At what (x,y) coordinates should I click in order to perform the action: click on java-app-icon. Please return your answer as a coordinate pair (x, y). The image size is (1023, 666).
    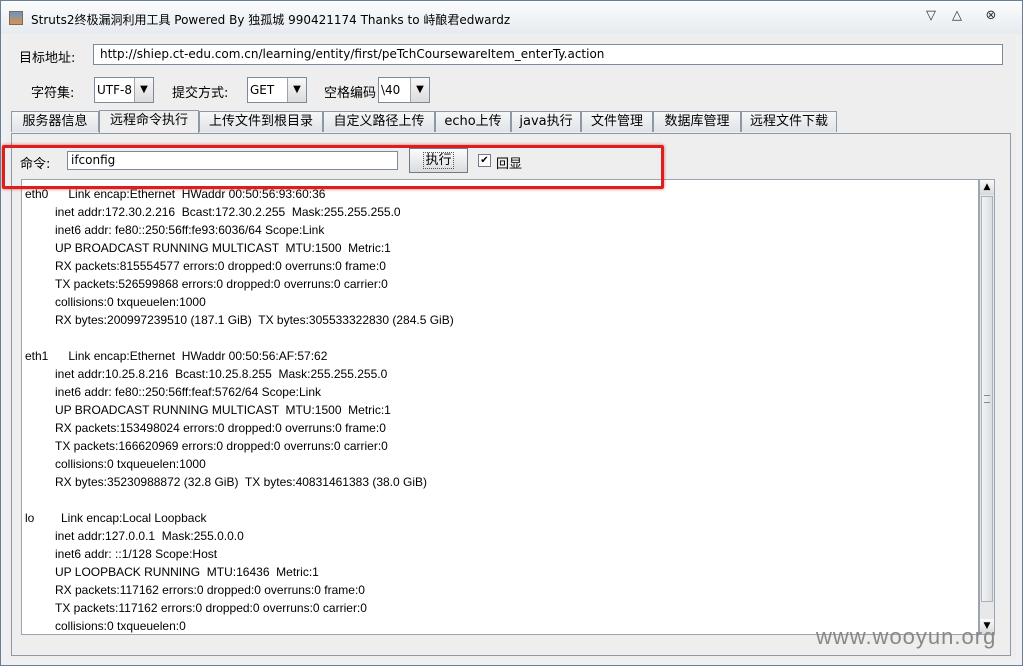
    Looking at the image, I should click on (16, 18).